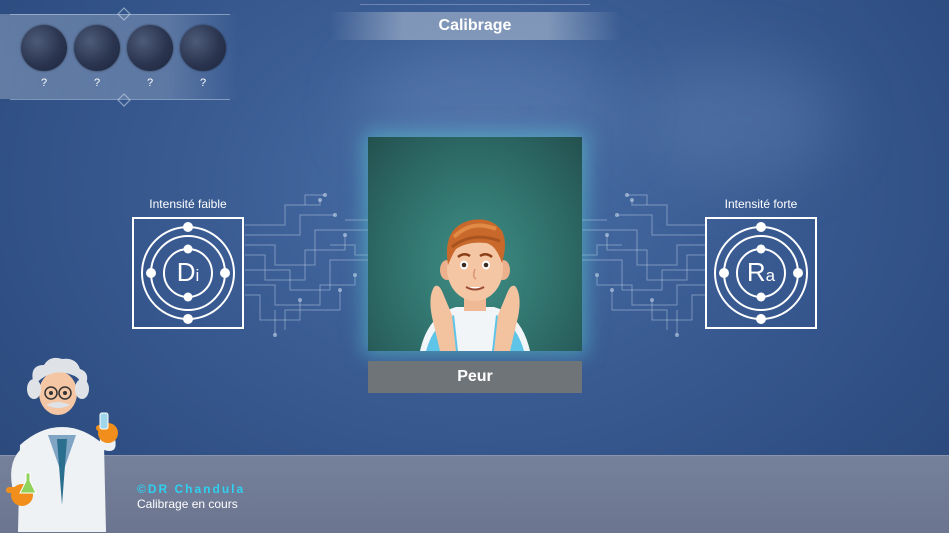 Image resolution: width=949 pixels, height=533 pixels. I want to click on badge-symbol: D, so click(186, 272).